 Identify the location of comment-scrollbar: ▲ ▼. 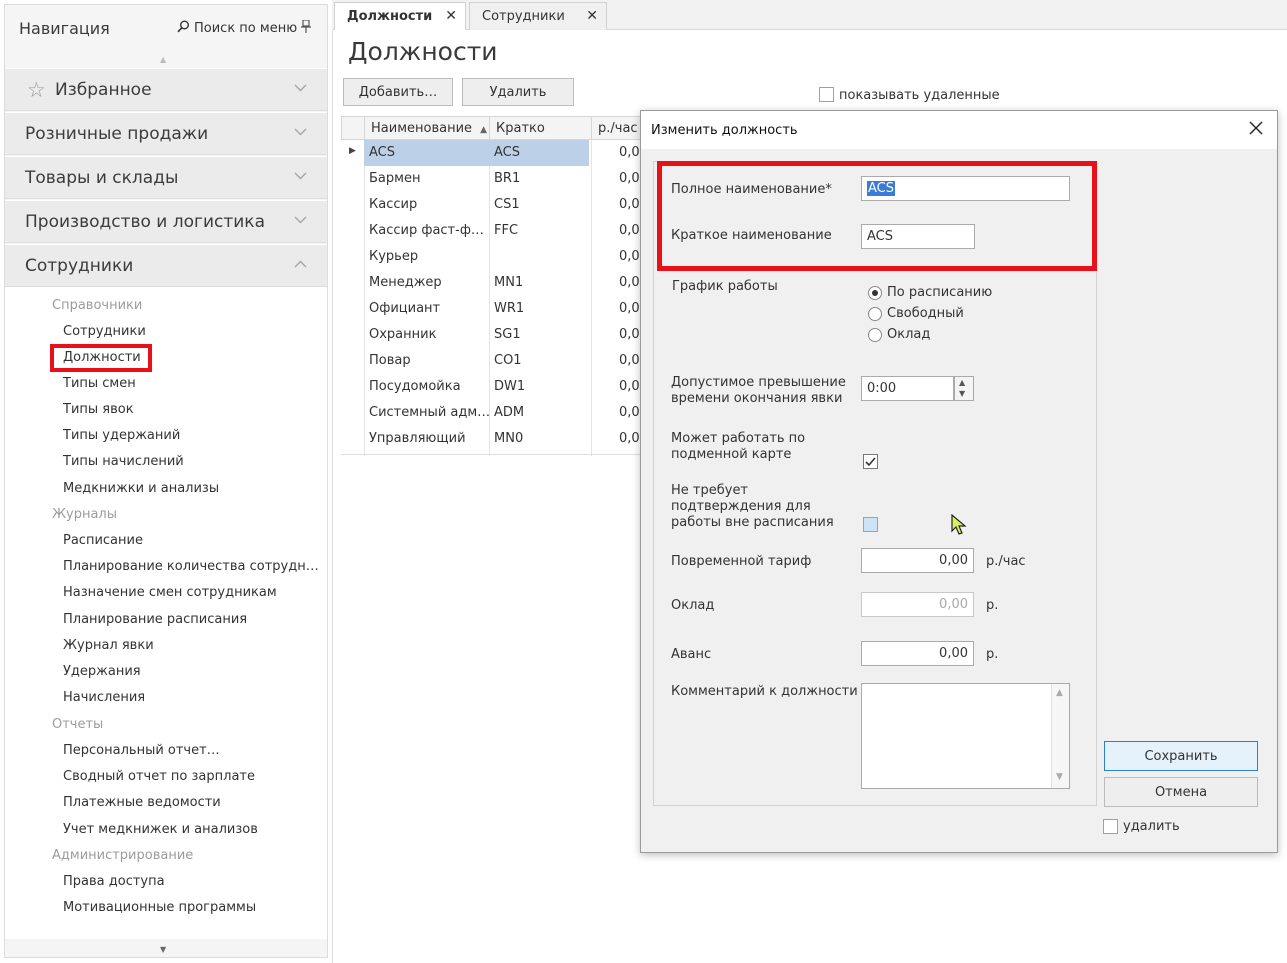
(1060, 736).